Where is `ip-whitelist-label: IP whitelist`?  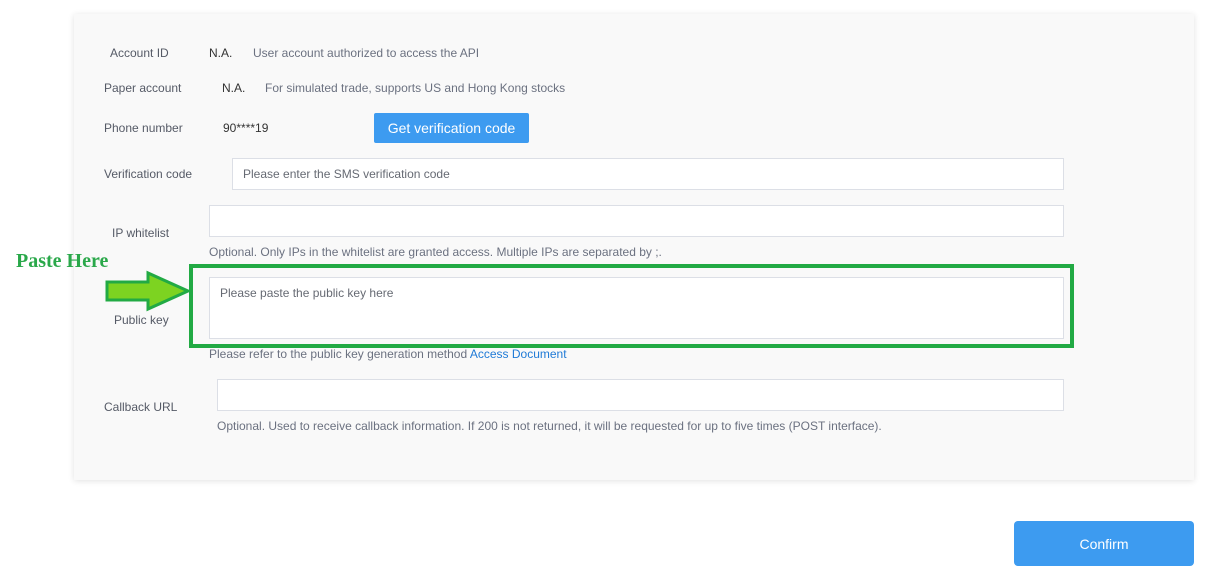 ip-whitelist-label: IP whitelist is located at coordinates (141, 233).